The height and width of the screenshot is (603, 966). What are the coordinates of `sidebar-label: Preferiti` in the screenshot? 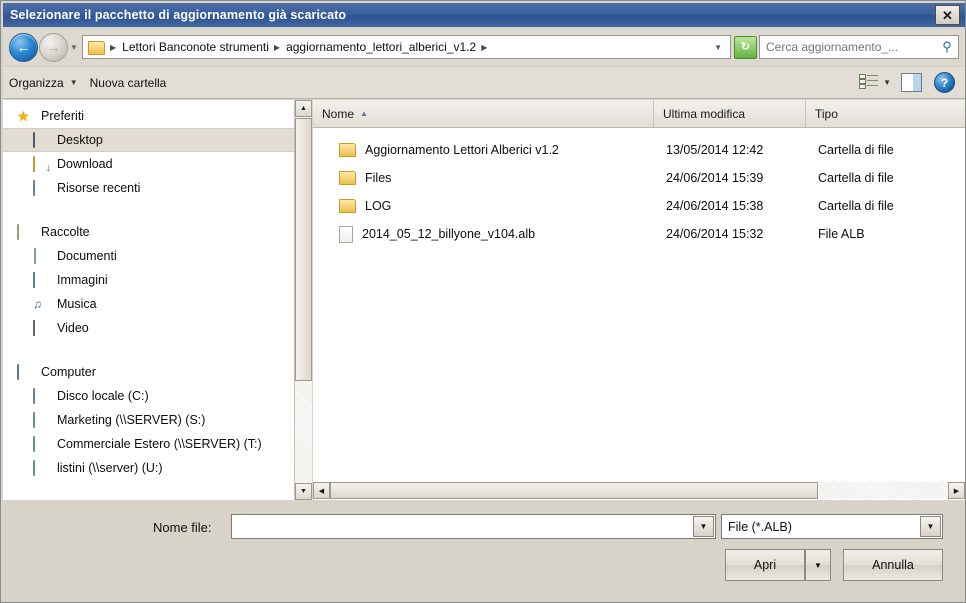 It's located at (63, 116).